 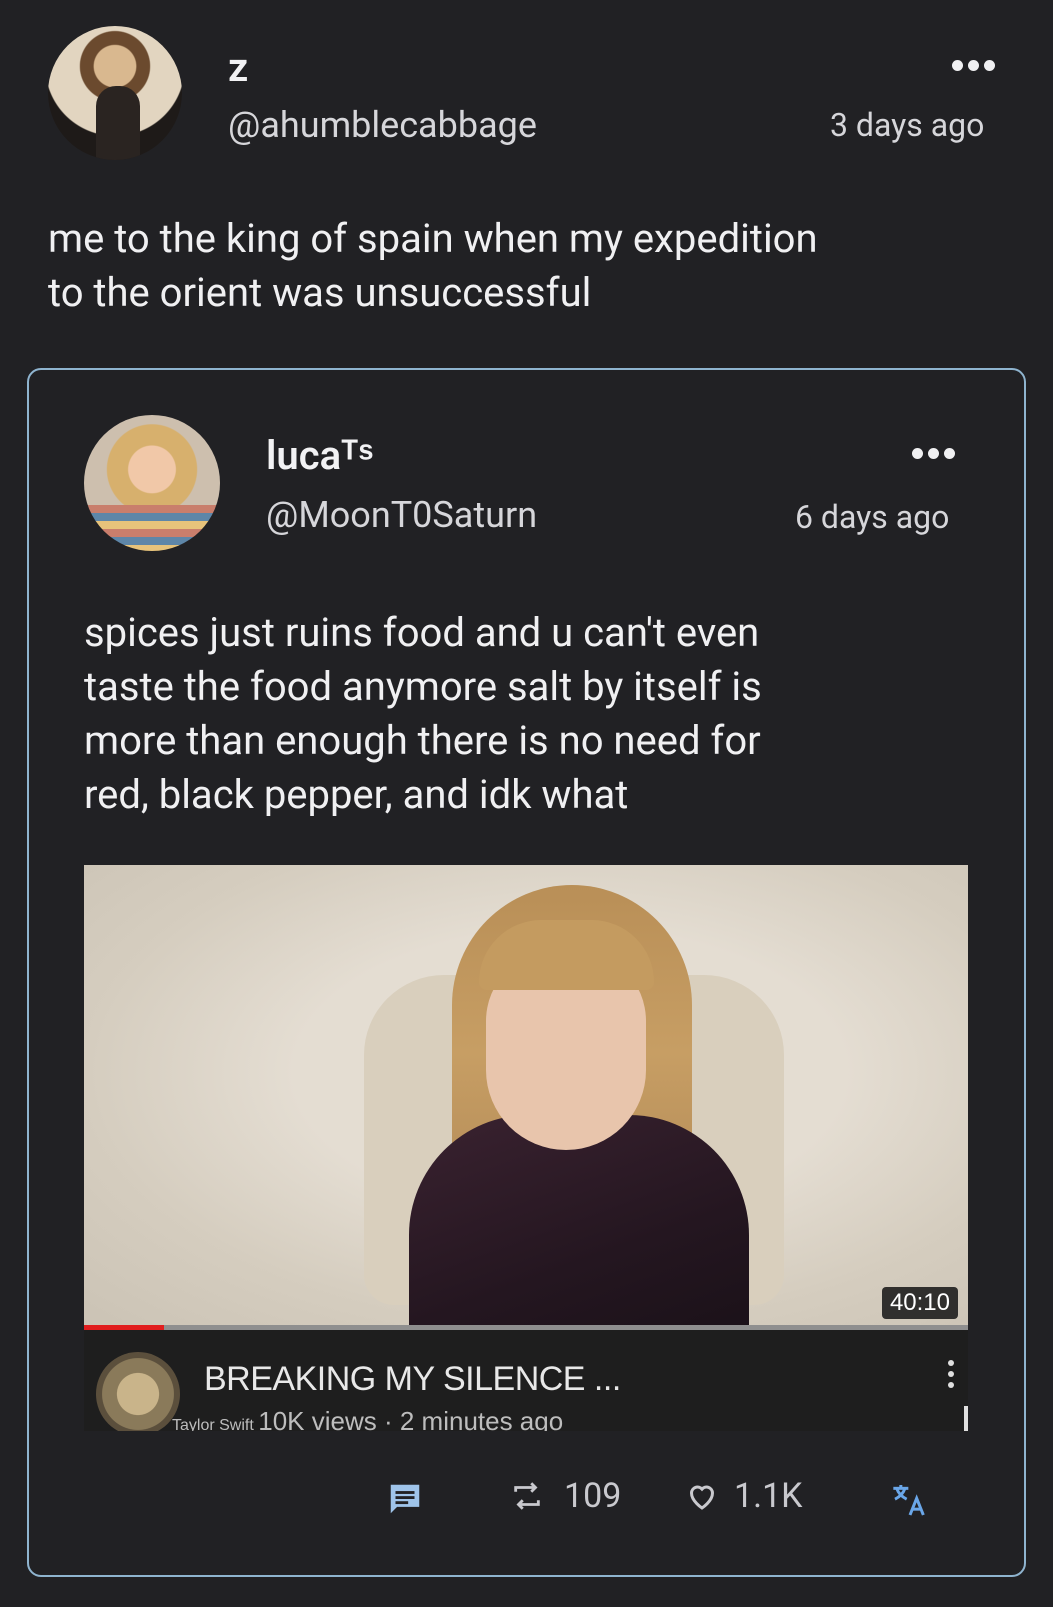 I want to click on comment-icon, so click(x=405, y=1499).